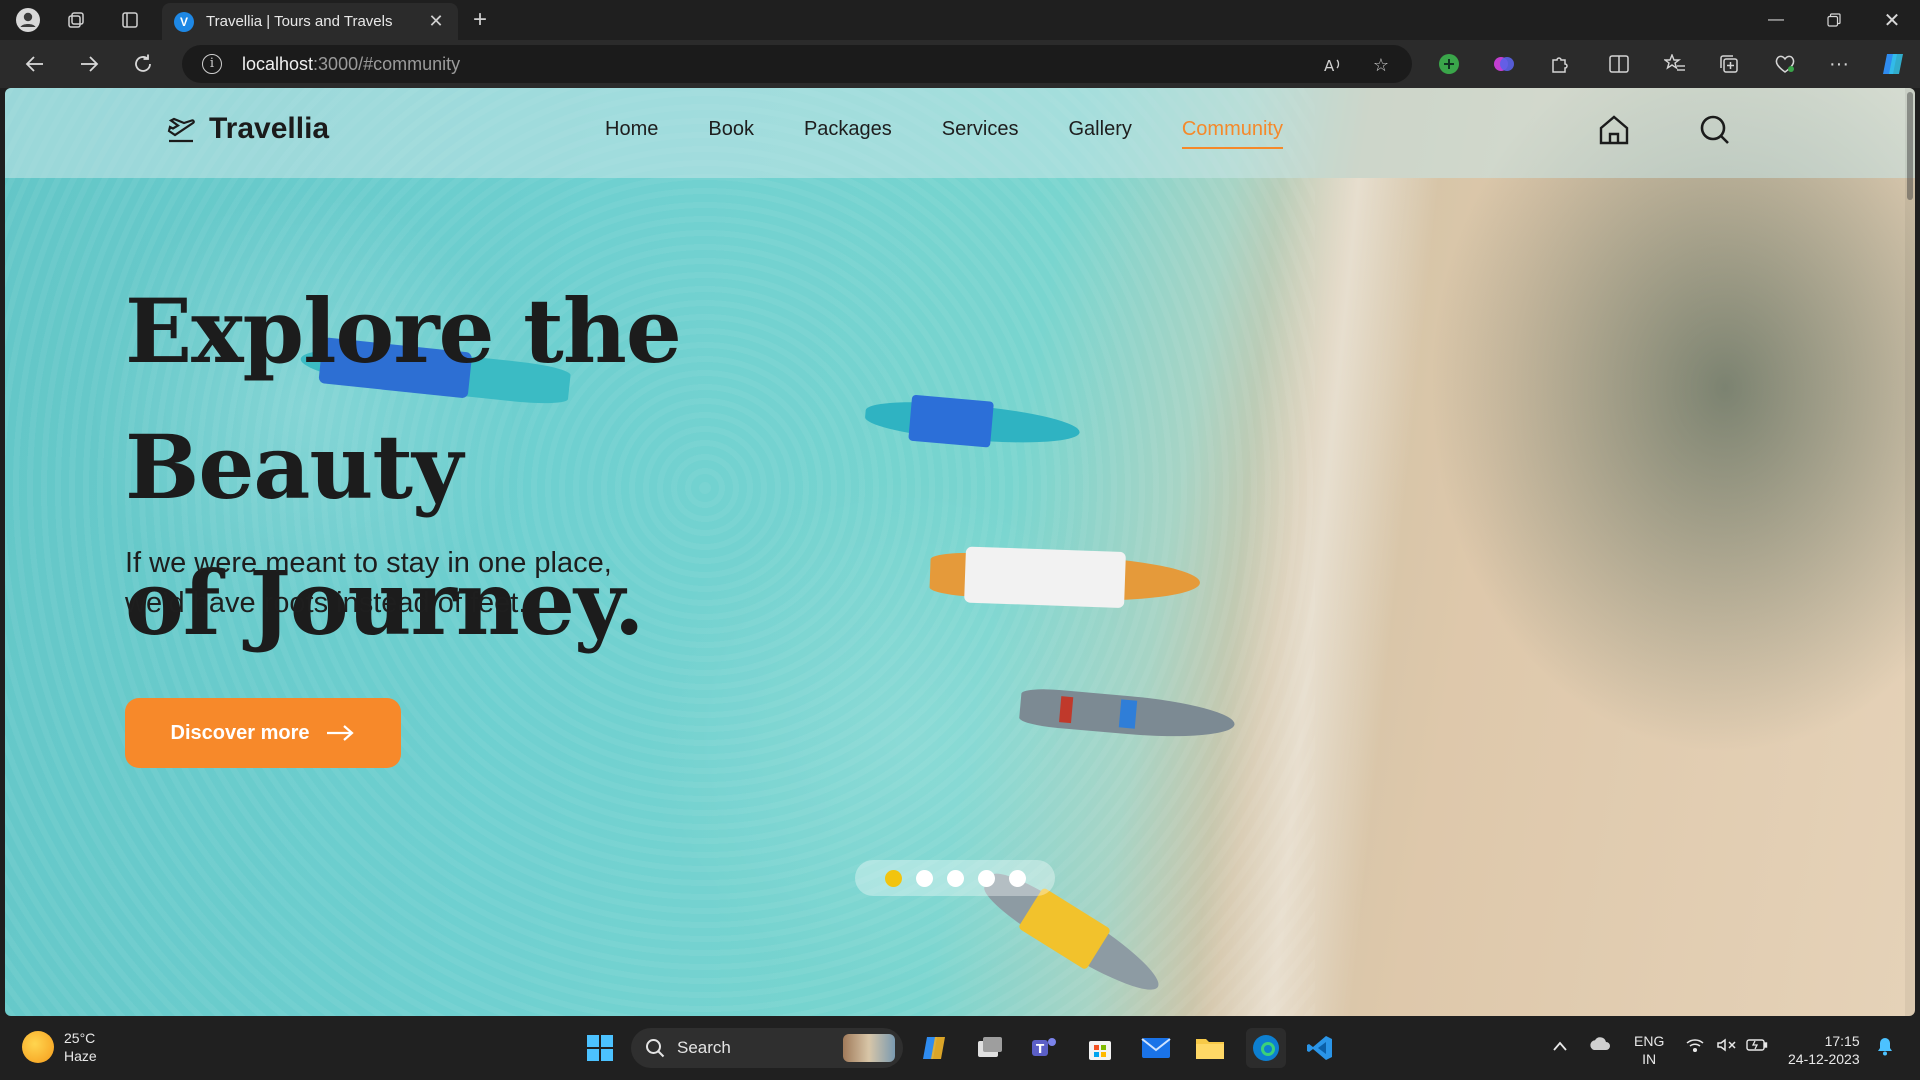 The image size is (1920, 1080). What do you see at coordinates (848, 133) in the screenshot?
I see `nav-item-packages: Packages` at bounding box center [848, 133].